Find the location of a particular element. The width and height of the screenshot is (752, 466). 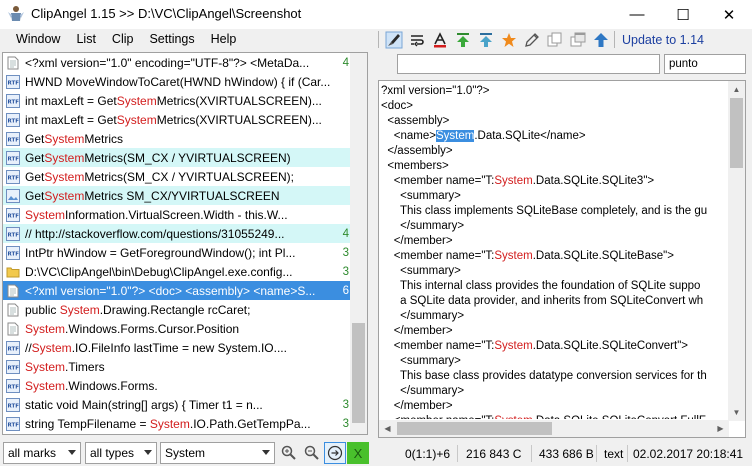

menu-bar: Window List Clip Settings Help is located at coordinates (188, 39).